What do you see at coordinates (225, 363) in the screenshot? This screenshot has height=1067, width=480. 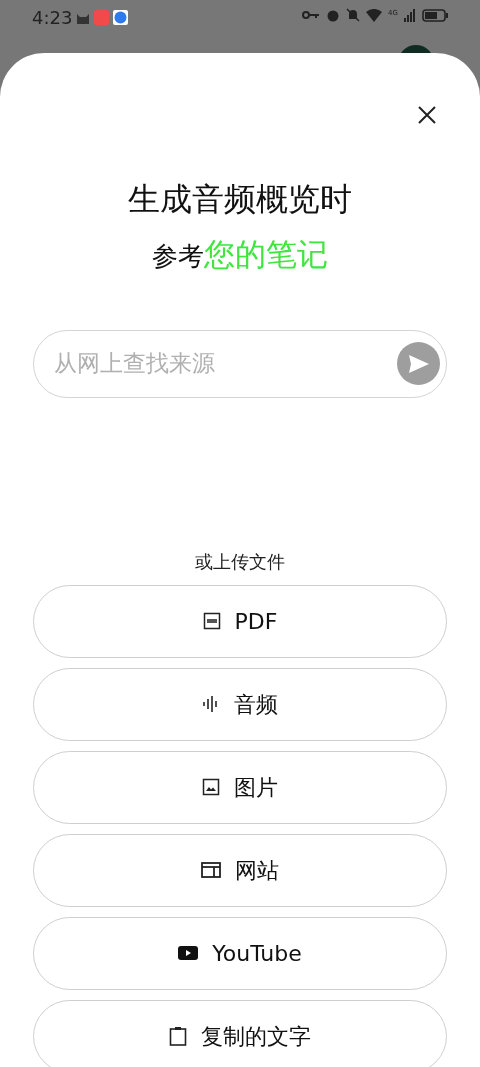 I see `search-field: 从网上查找来源` at bounding box center [225, 363].